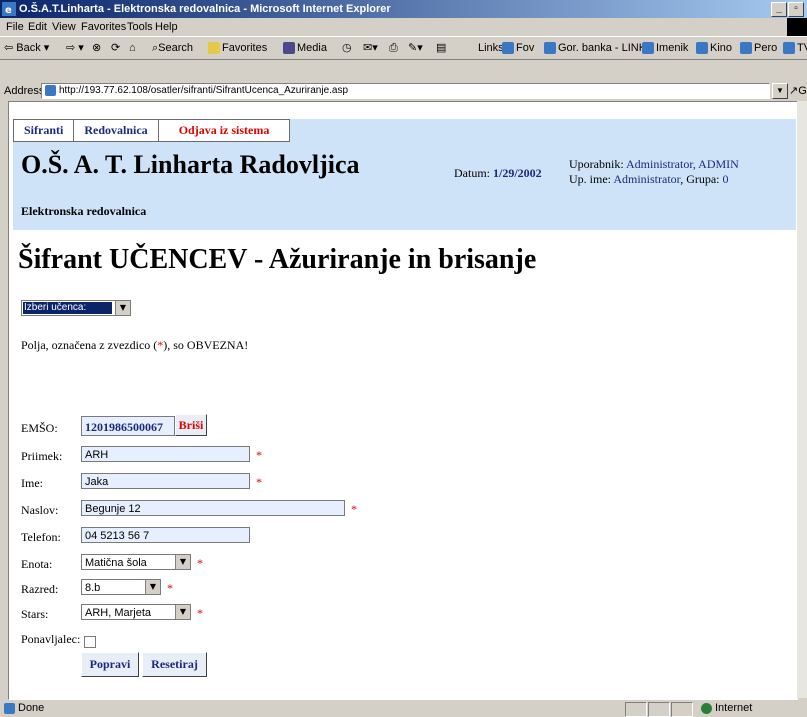  What do you see at coordinates (596, 164) in the screenshot?
I see `user-label: Uporabnik:` at bounding box center [596, 164].